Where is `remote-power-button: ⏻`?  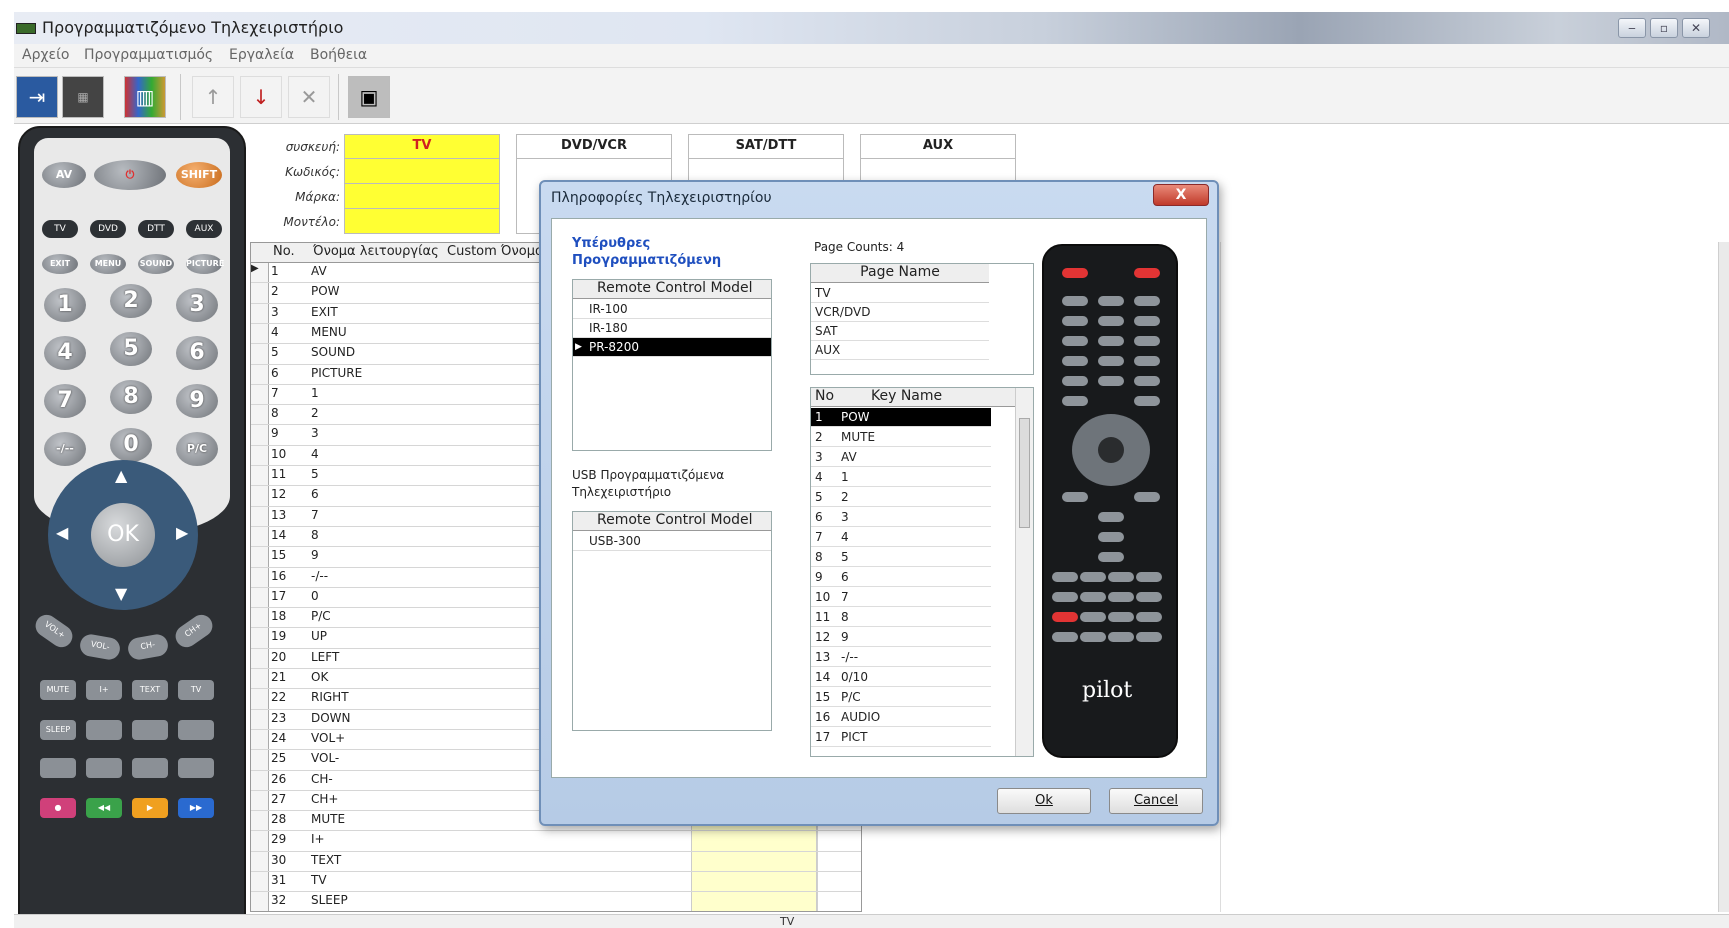
remote-power-button: ⏻ is located at coordinates (130, 175).